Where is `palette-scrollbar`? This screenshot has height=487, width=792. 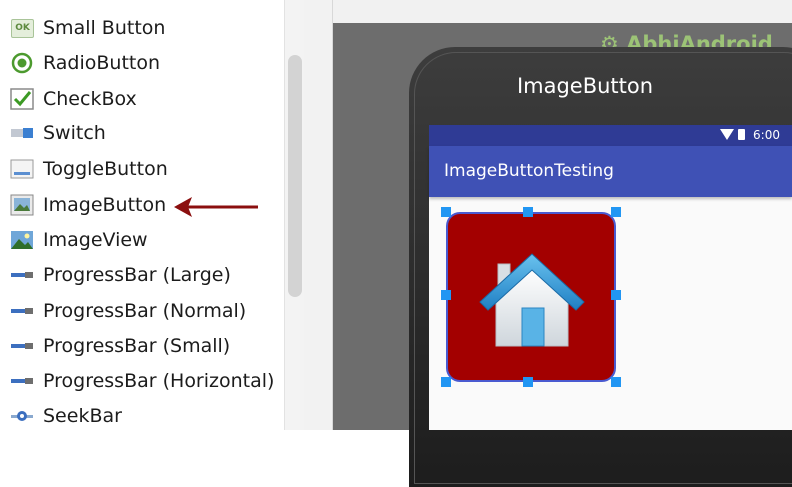
palette-scrollbar is located at coordinates (294, 215).